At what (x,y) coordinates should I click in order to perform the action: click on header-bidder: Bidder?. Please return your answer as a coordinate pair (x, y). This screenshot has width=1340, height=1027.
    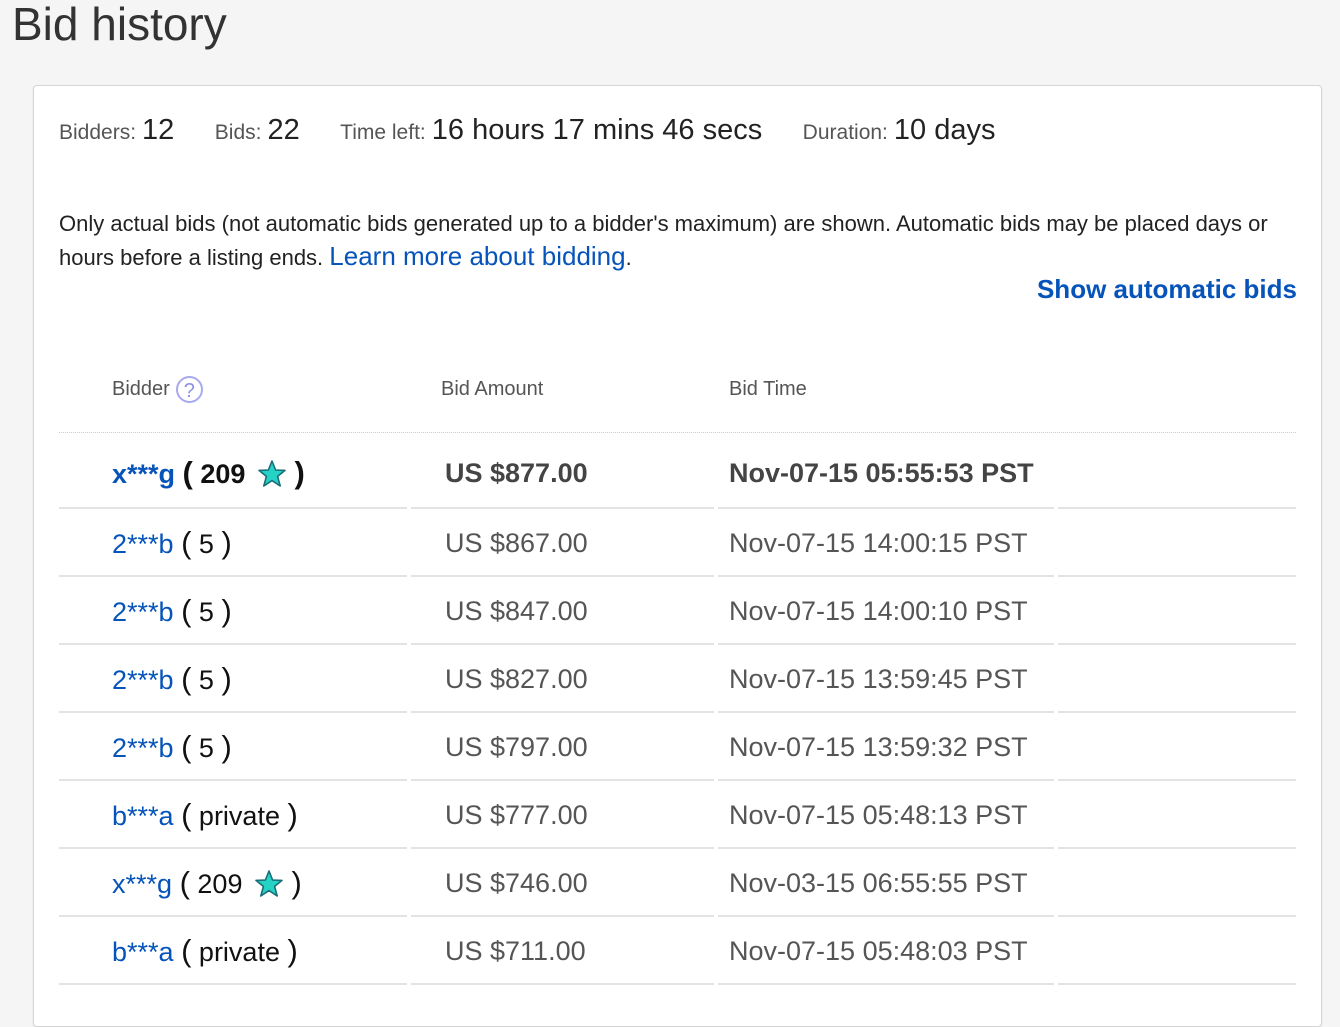
    Looking at the image, I should click on (157, 389).